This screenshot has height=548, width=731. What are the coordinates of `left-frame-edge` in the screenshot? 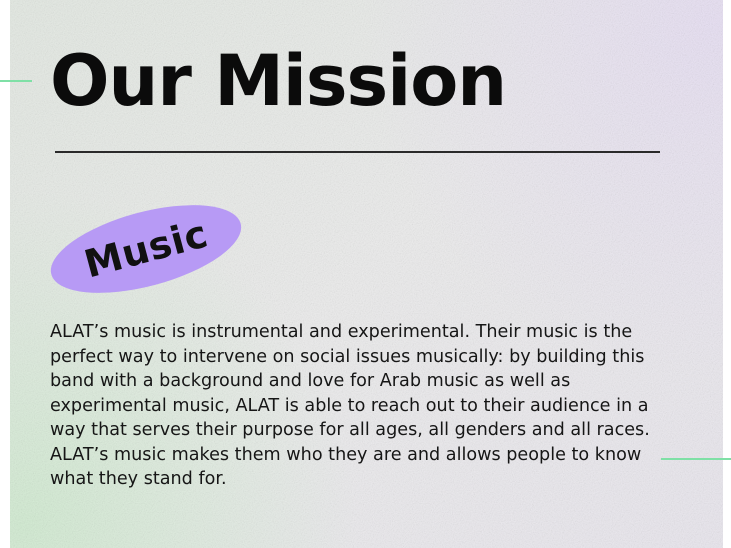 It's located at (5, 274).